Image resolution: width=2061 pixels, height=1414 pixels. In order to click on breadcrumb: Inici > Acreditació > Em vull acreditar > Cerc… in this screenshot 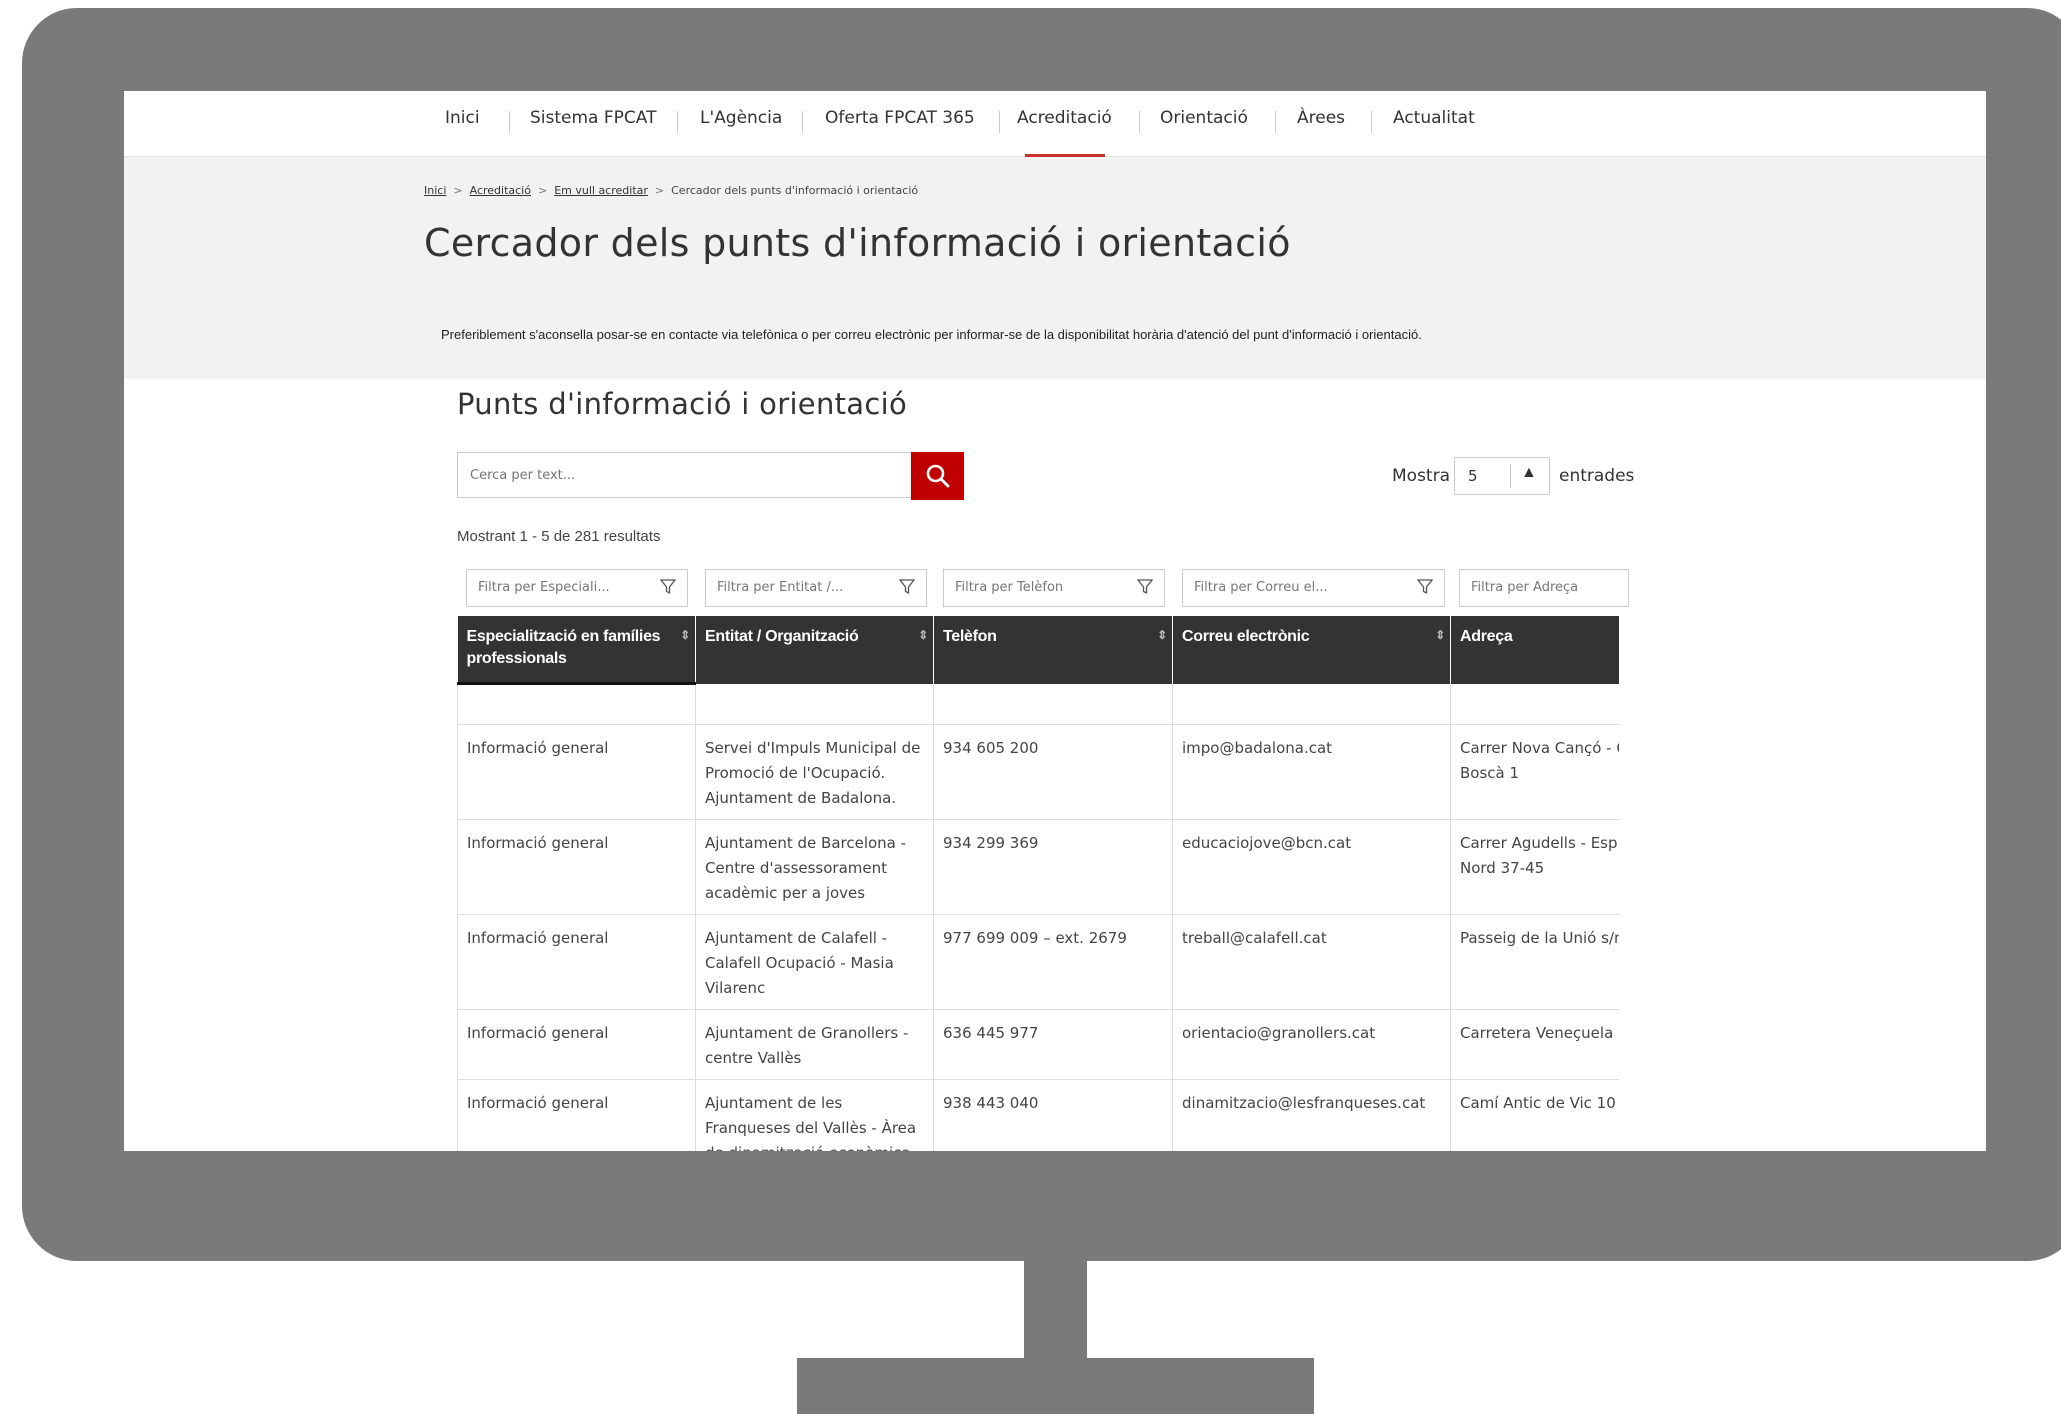, I will do `click(671, 190)`.